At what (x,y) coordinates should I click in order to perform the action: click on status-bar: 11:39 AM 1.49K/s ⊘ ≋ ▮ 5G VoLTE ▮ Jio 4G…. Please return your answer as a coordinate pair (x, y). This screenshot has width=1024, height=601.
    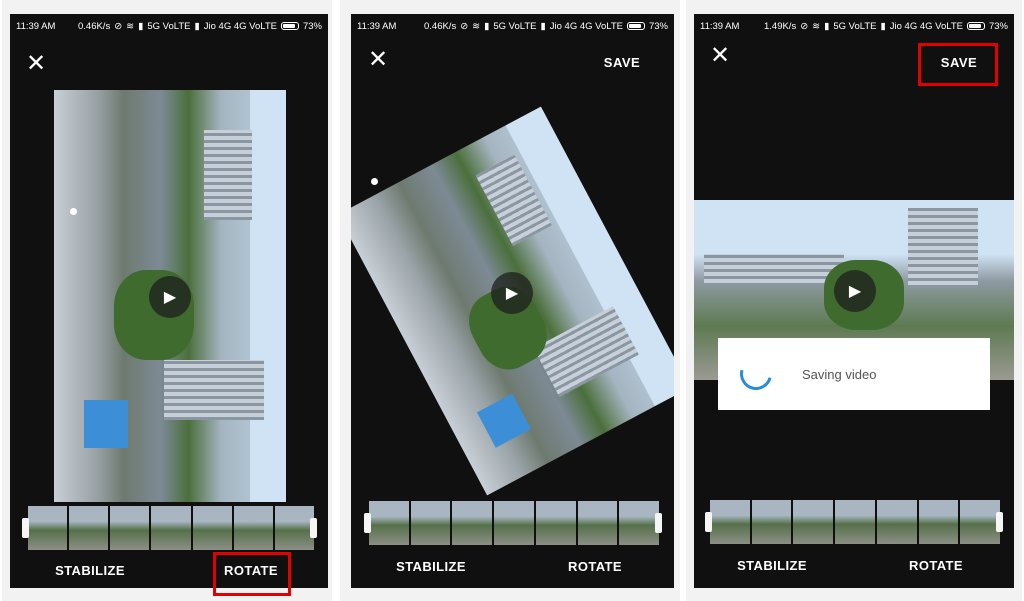
    Looking at the image, I should click on (854, 26).